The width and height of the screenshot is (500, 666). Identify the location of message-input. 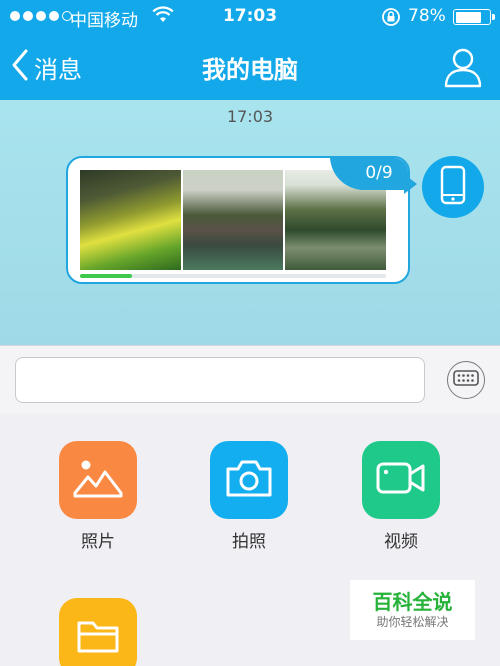
(220, 380).